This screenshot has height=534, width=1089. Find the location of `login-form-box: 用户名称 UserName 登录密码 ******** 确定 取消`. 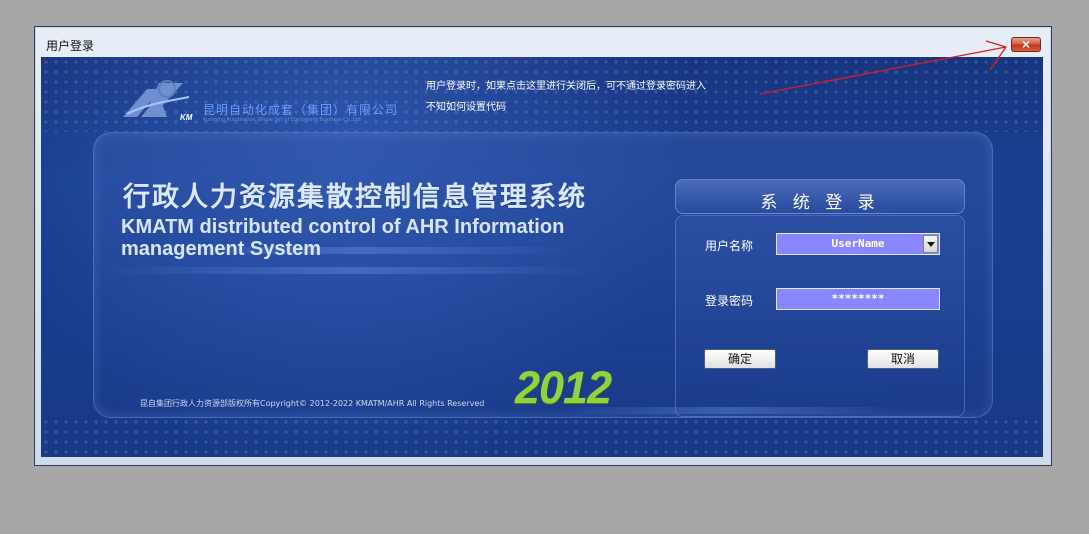

login-form-box: 用户名称 UserName 登录密码 ******** 确定 取消 is located at coordinates (820, 316).